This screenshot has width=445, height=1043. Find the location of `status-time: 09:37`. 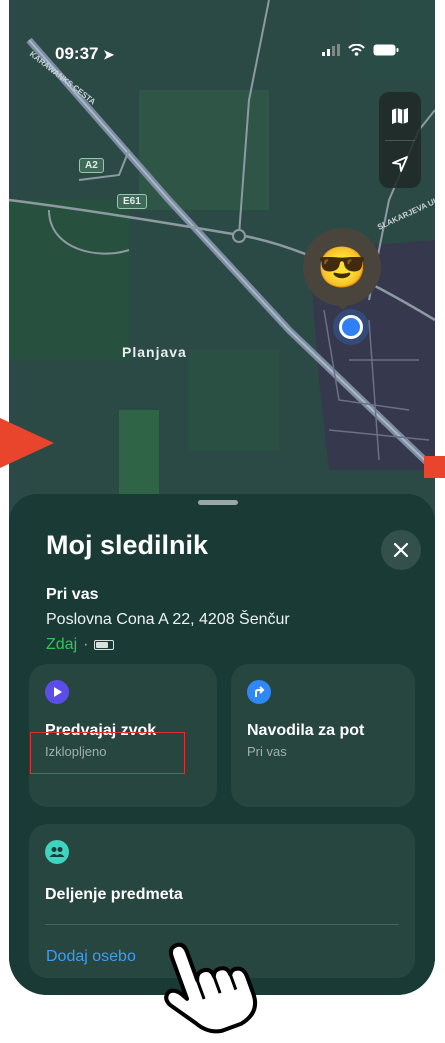

status-time: 09:37 is located at coordinates (77, 53).